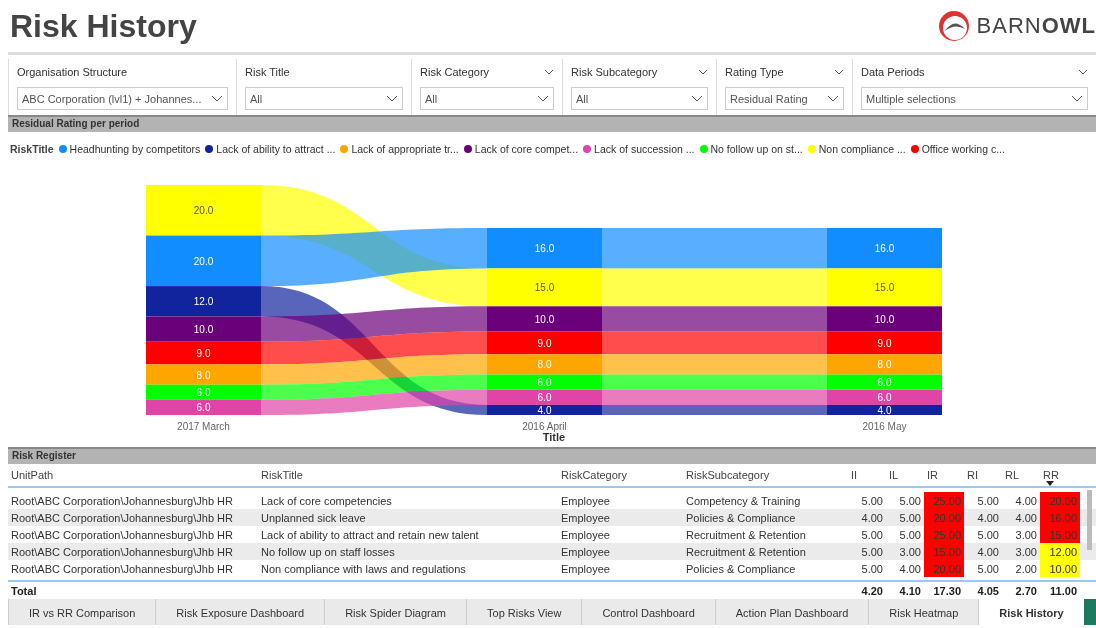 The height and width of the screenshot is (628, 1096). What do you see at coordinates (1060, 534) in the screenshot?
I see `table-cell: 15.00` at bounding box center [1060, 534].